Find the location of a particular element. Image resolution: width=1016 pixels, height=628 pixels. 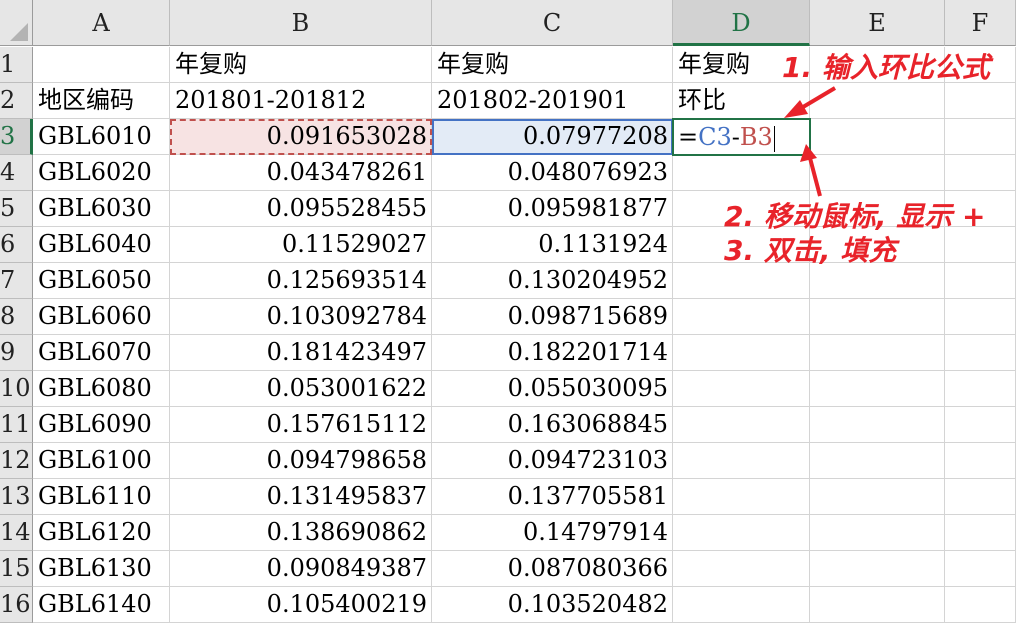

row-header-5: 5 is located at coordinates (16, 209).